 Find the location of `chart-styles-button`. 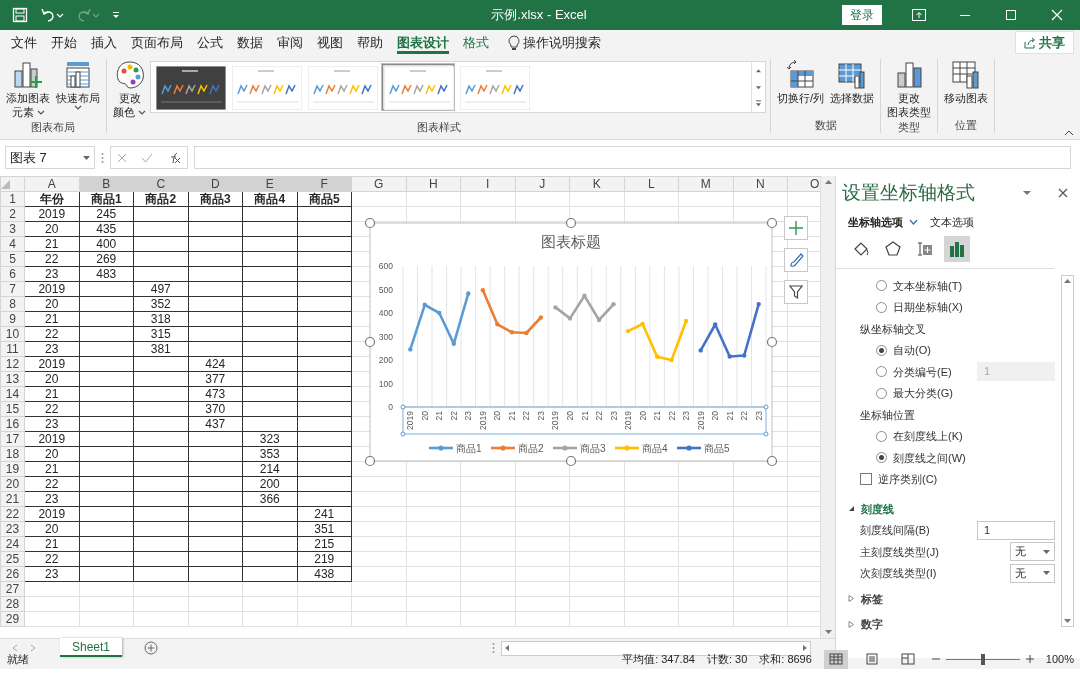

chart-styles-button is located at coordinates (796, 260).